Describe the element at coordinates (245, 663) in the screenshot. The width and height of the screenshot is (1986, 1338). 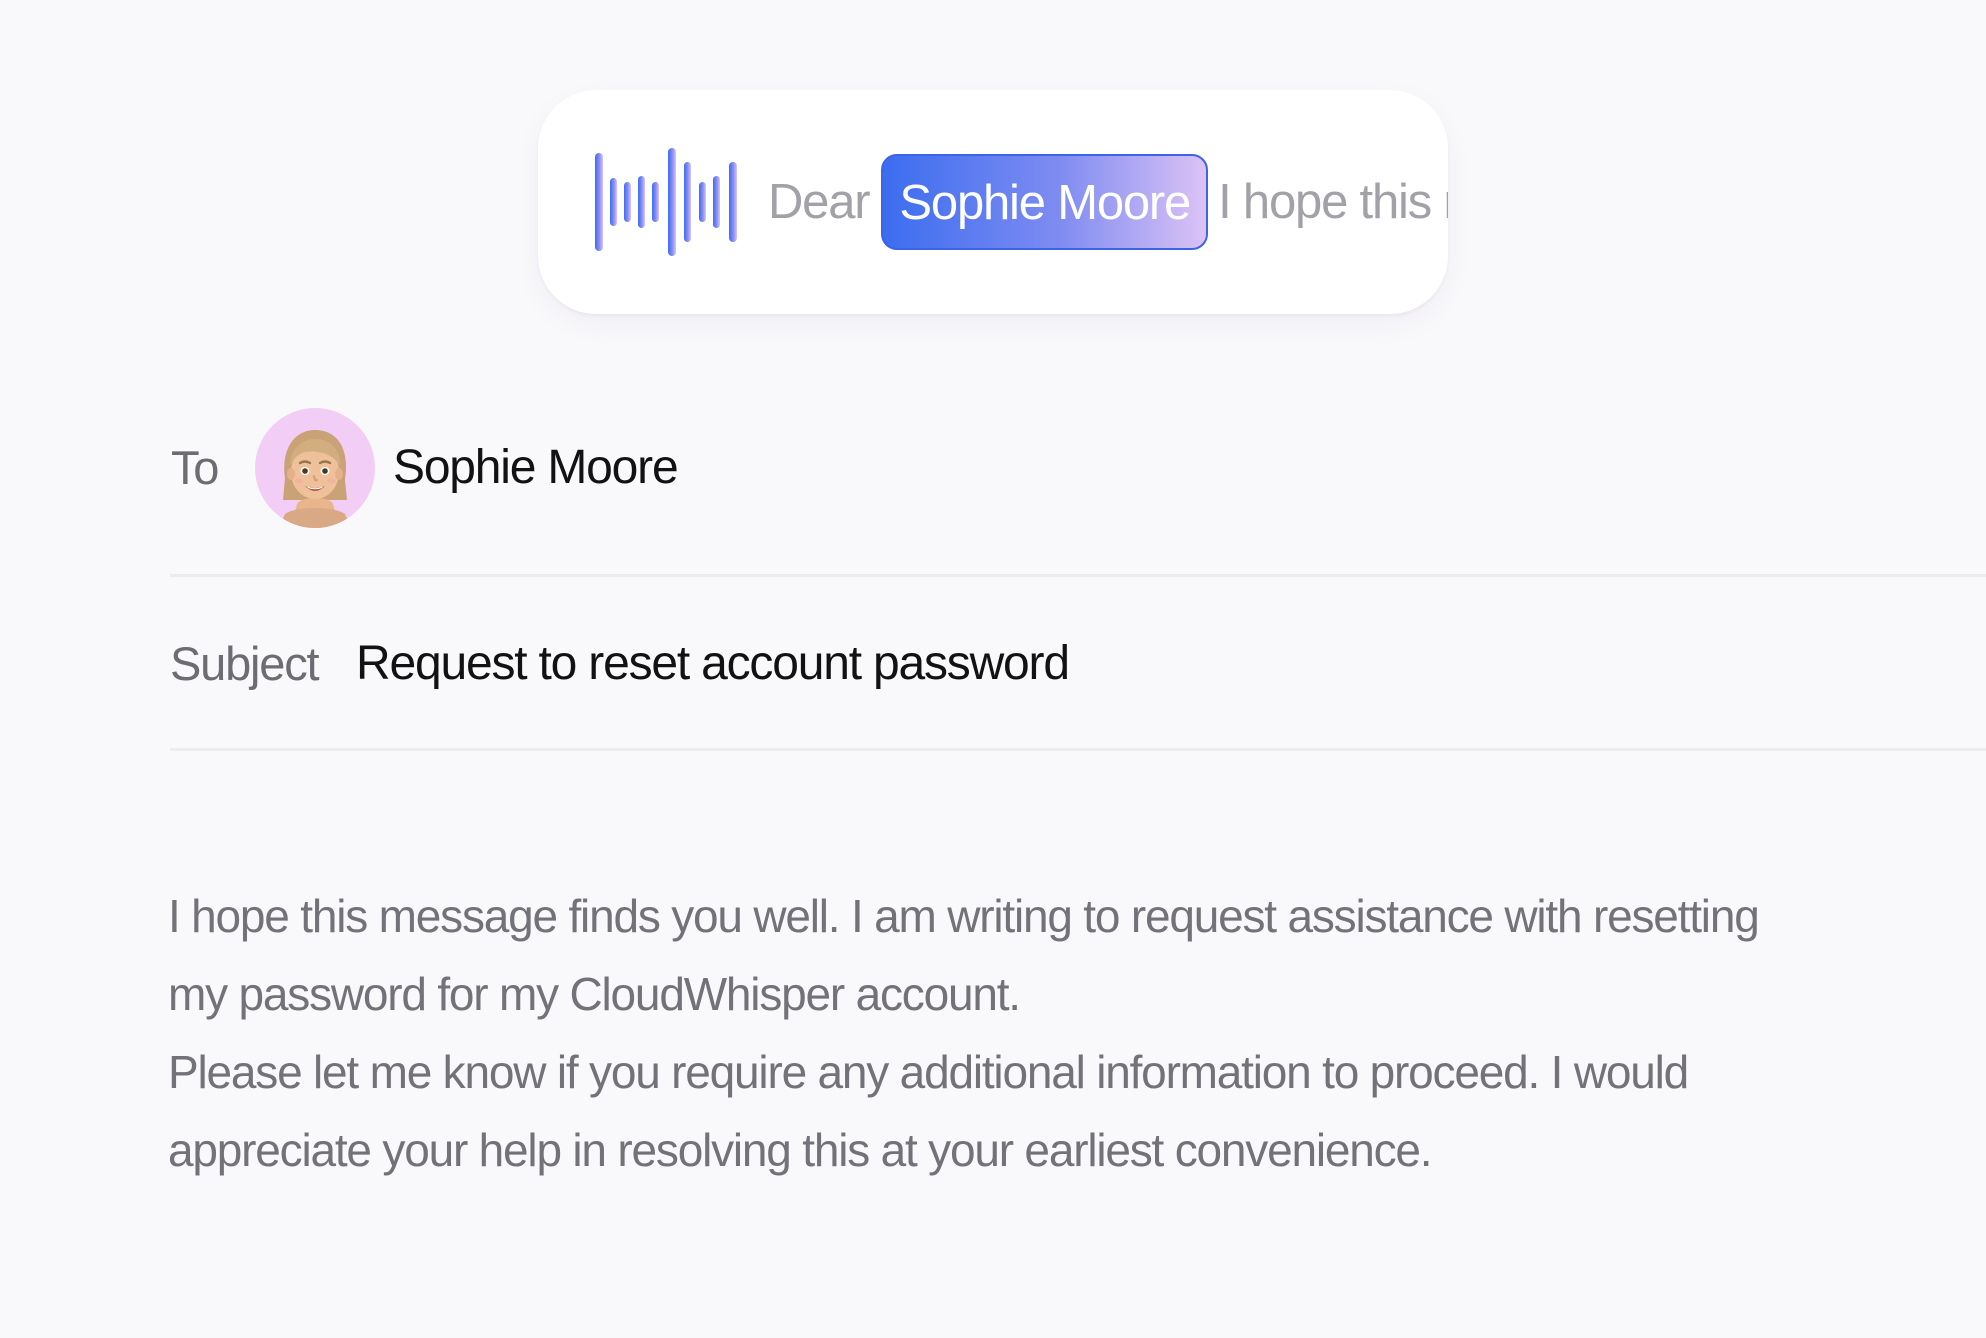
I see `subject-label: Subject` at that location.